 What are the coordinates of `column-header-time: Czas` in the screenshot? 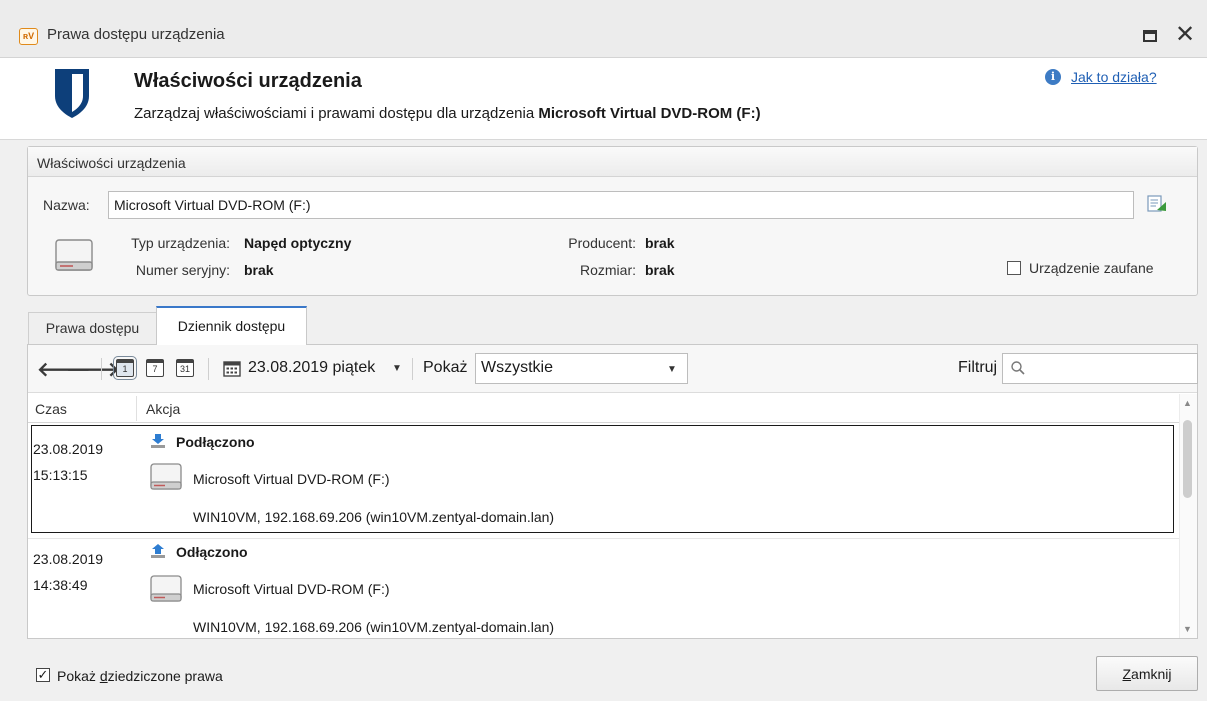 It's located at (51, 409).